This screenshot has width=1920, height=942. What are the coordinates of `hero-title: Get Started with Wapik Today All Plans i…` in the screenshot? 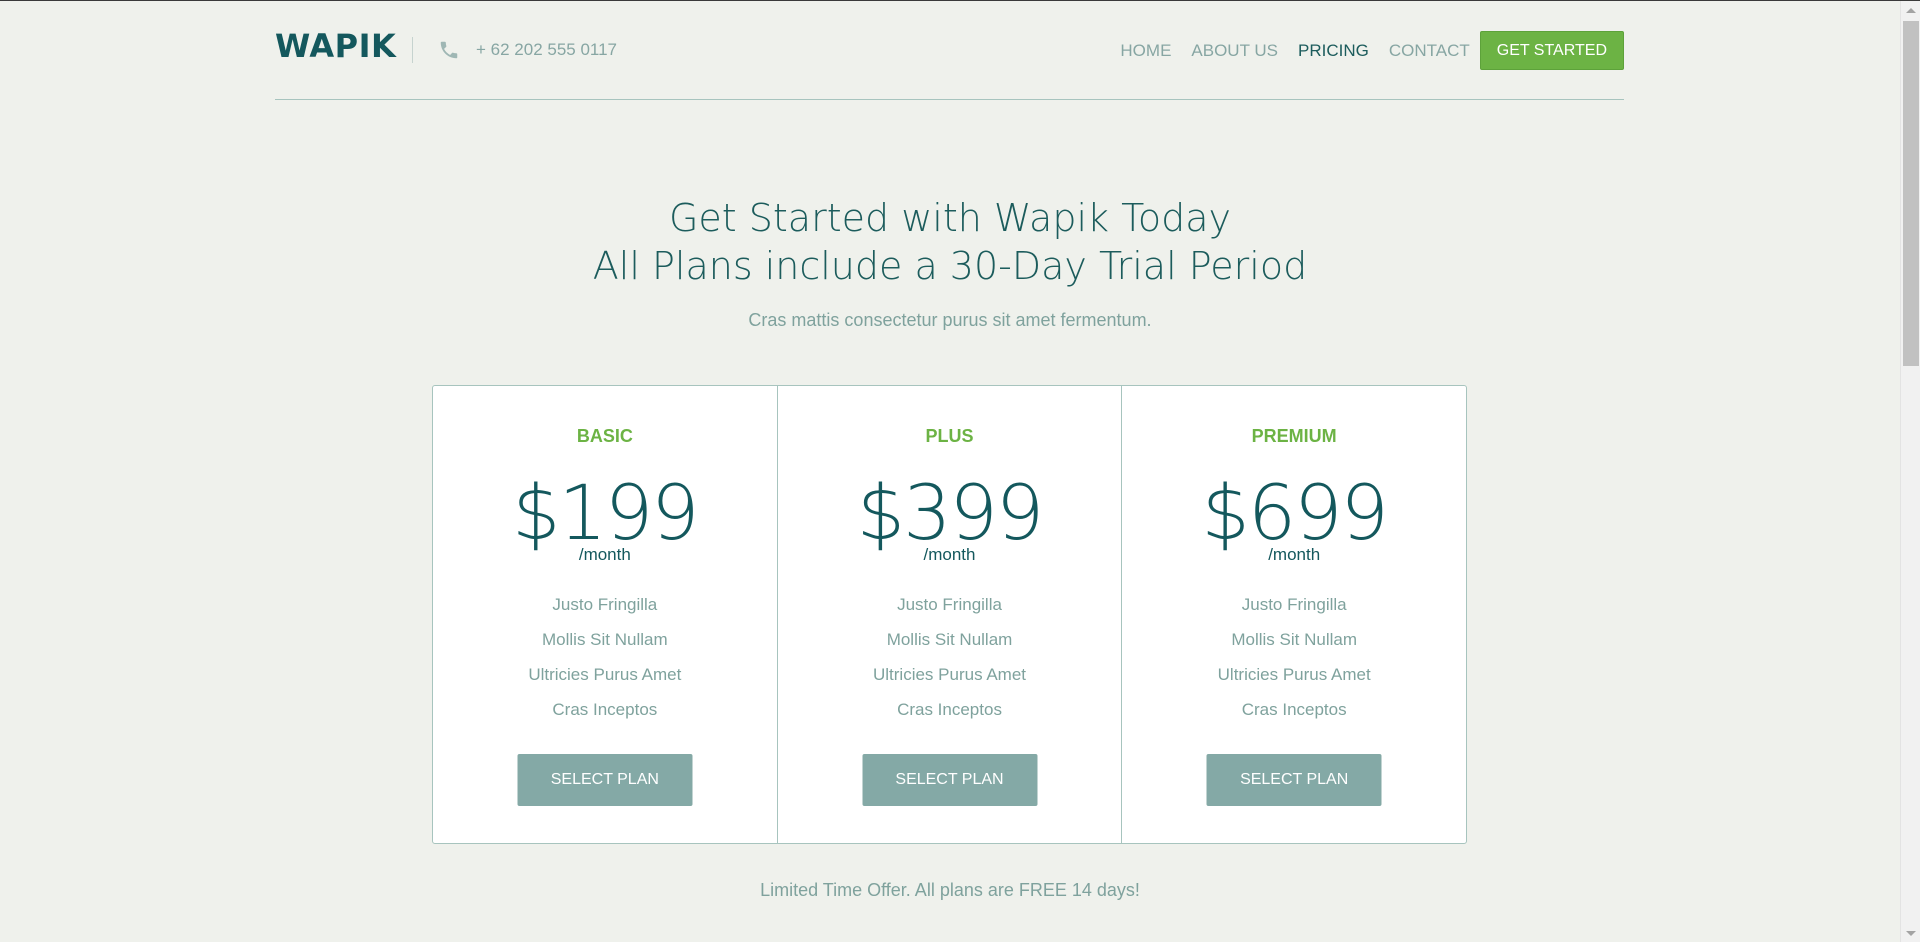 It's located at (950, 242).